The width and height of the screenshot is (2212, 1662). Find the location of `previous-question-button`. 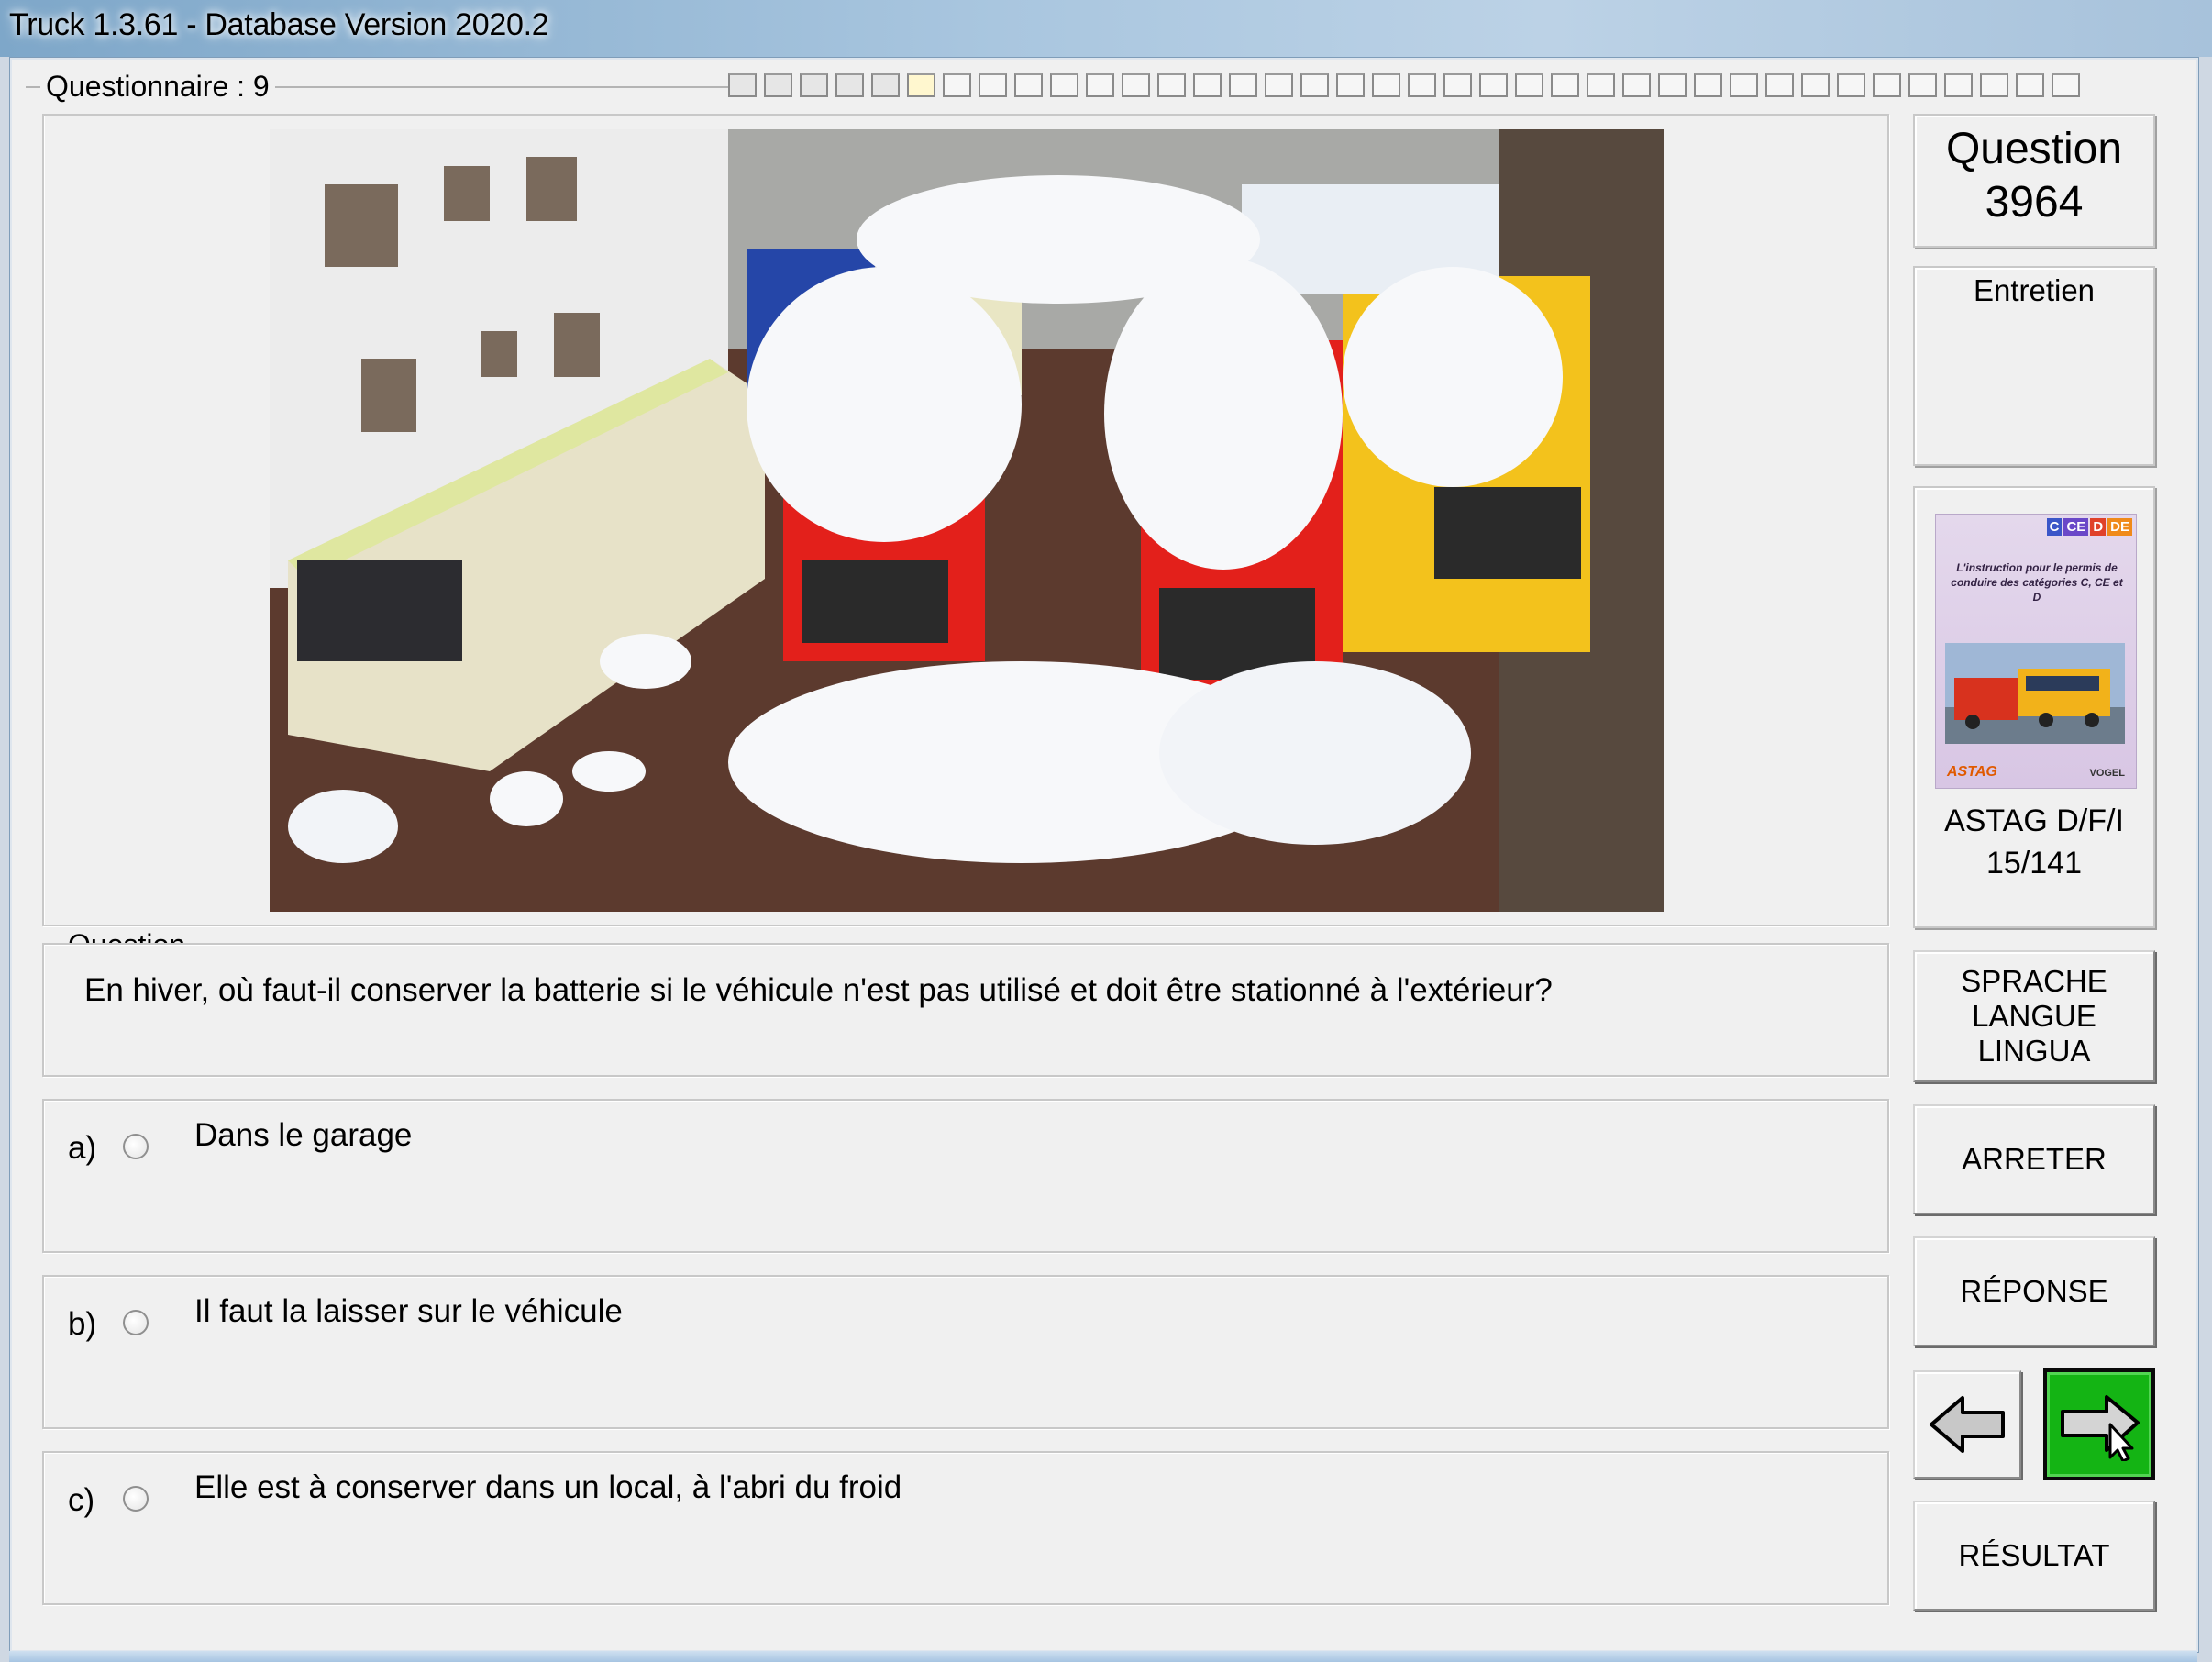

previous-question-button is located at coordinates (1967, 1424).